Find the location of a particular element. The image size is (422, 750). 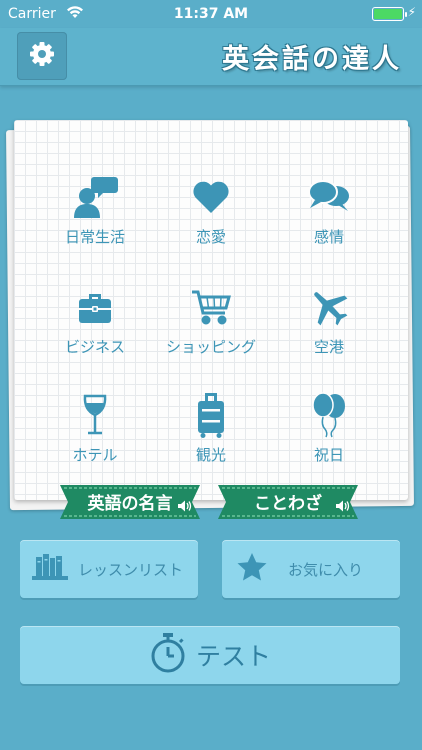

category-sightseeing: 観光 is located at coordinates (211, 442).